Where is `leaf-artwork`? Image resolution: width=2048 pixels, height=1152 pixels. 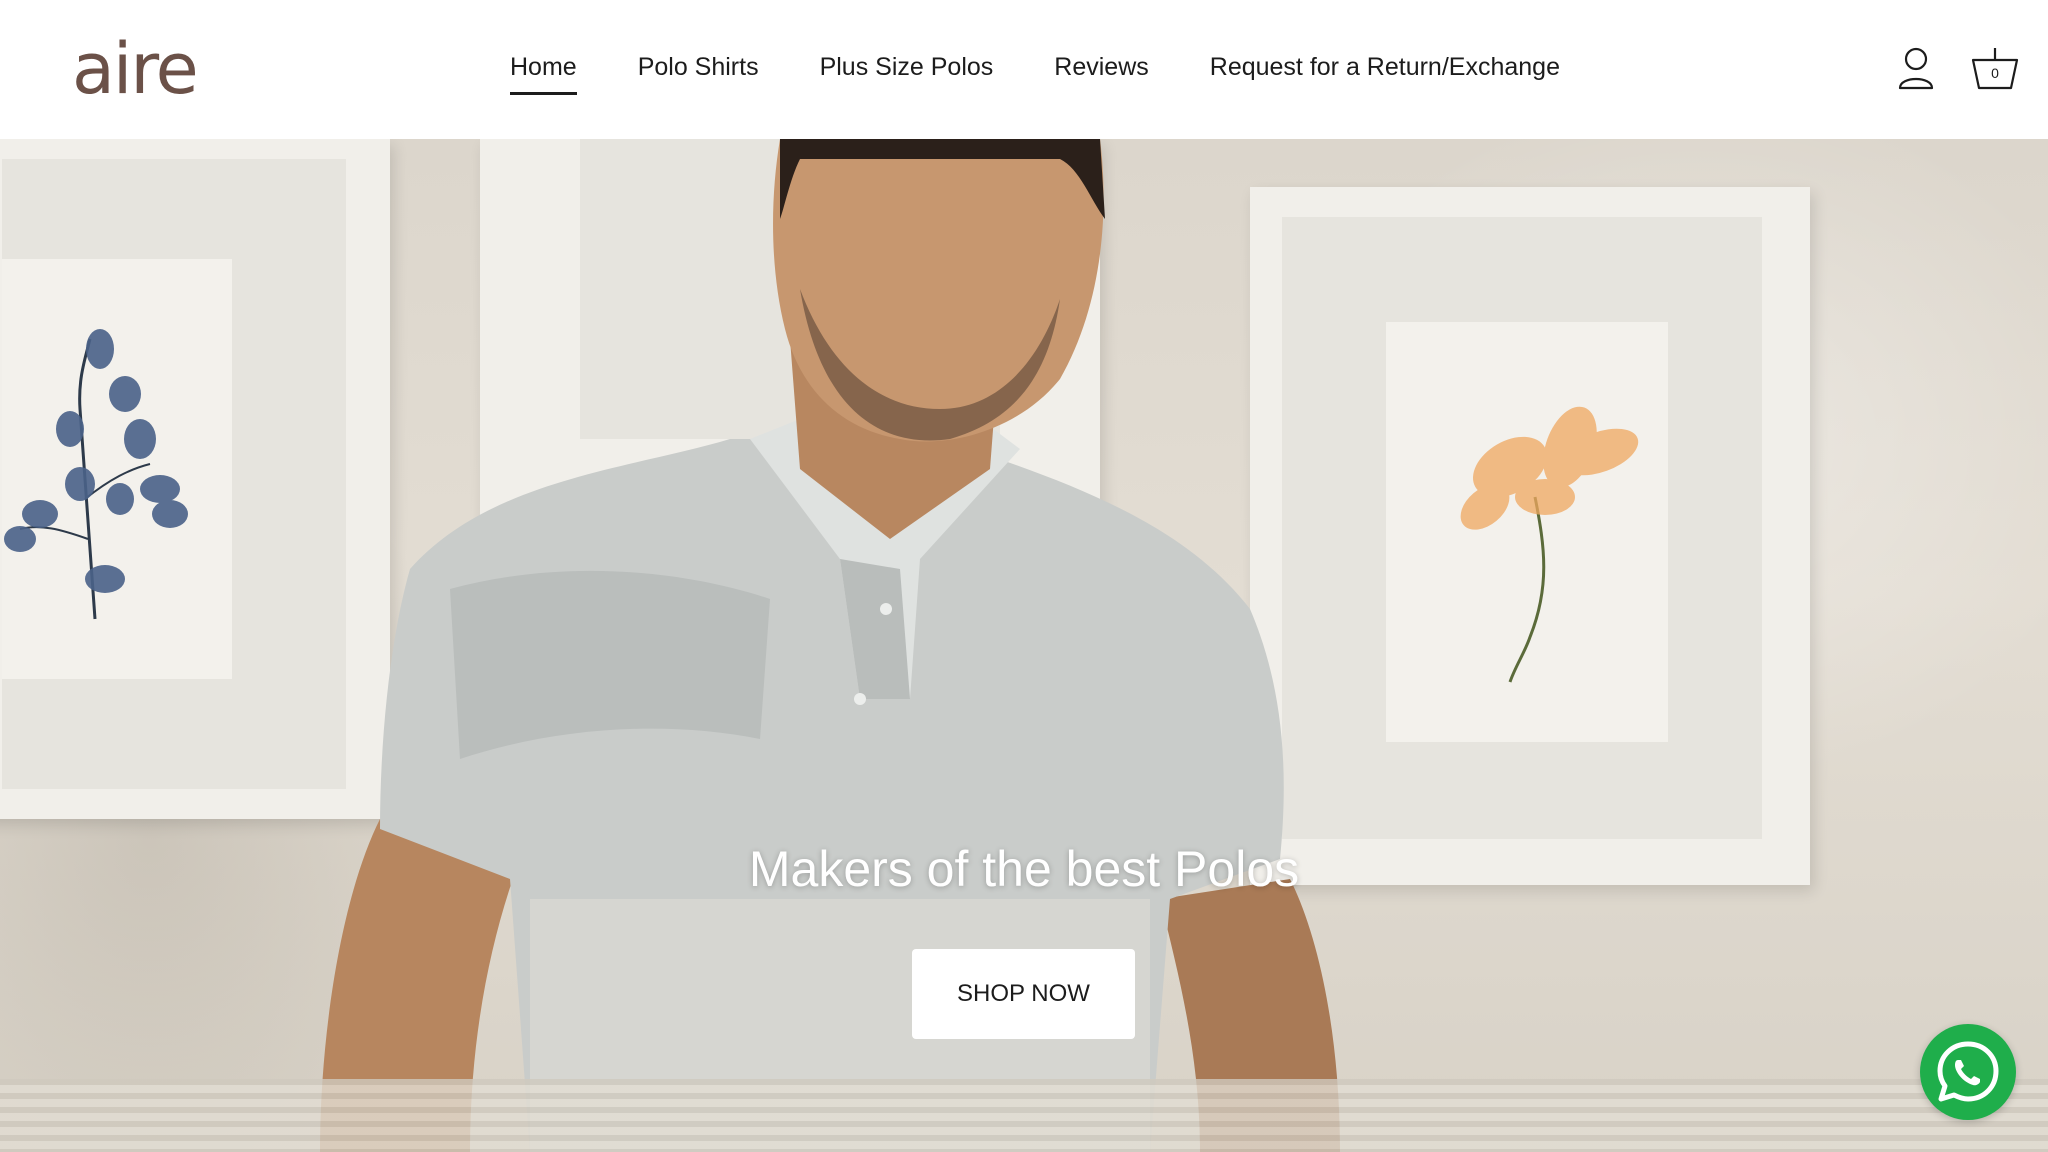 leaf-artwork is located at coordinates (96, 474).